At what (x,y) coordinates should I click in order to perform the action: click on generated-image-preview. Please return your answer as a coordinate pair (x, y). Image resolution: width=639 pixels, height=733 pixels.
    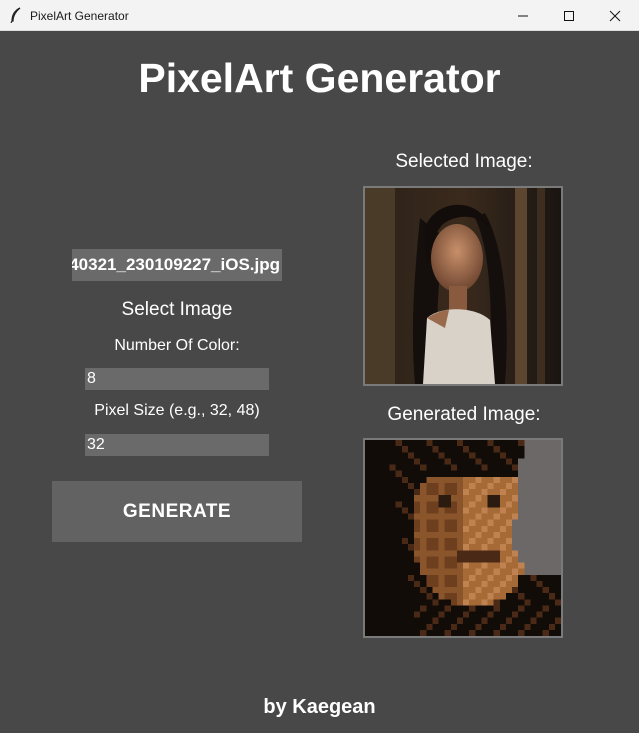
    Looking at the image, I should click on (463, 538).